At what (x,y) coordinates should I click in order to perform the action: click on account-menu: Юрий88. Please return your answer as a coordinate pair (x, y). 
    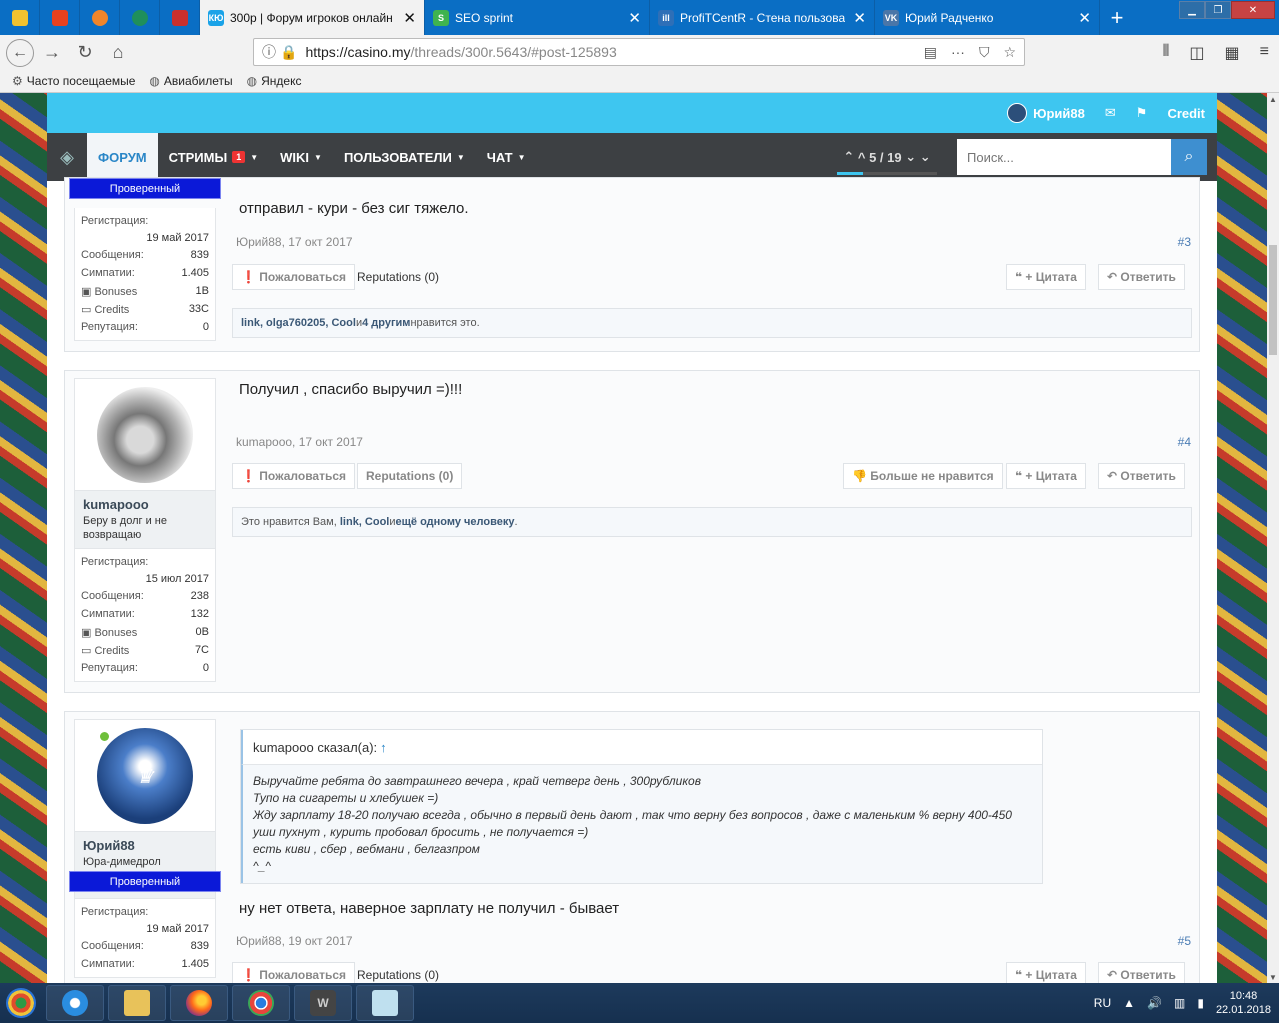
    Looking at the image, I should click on (1046, 113).